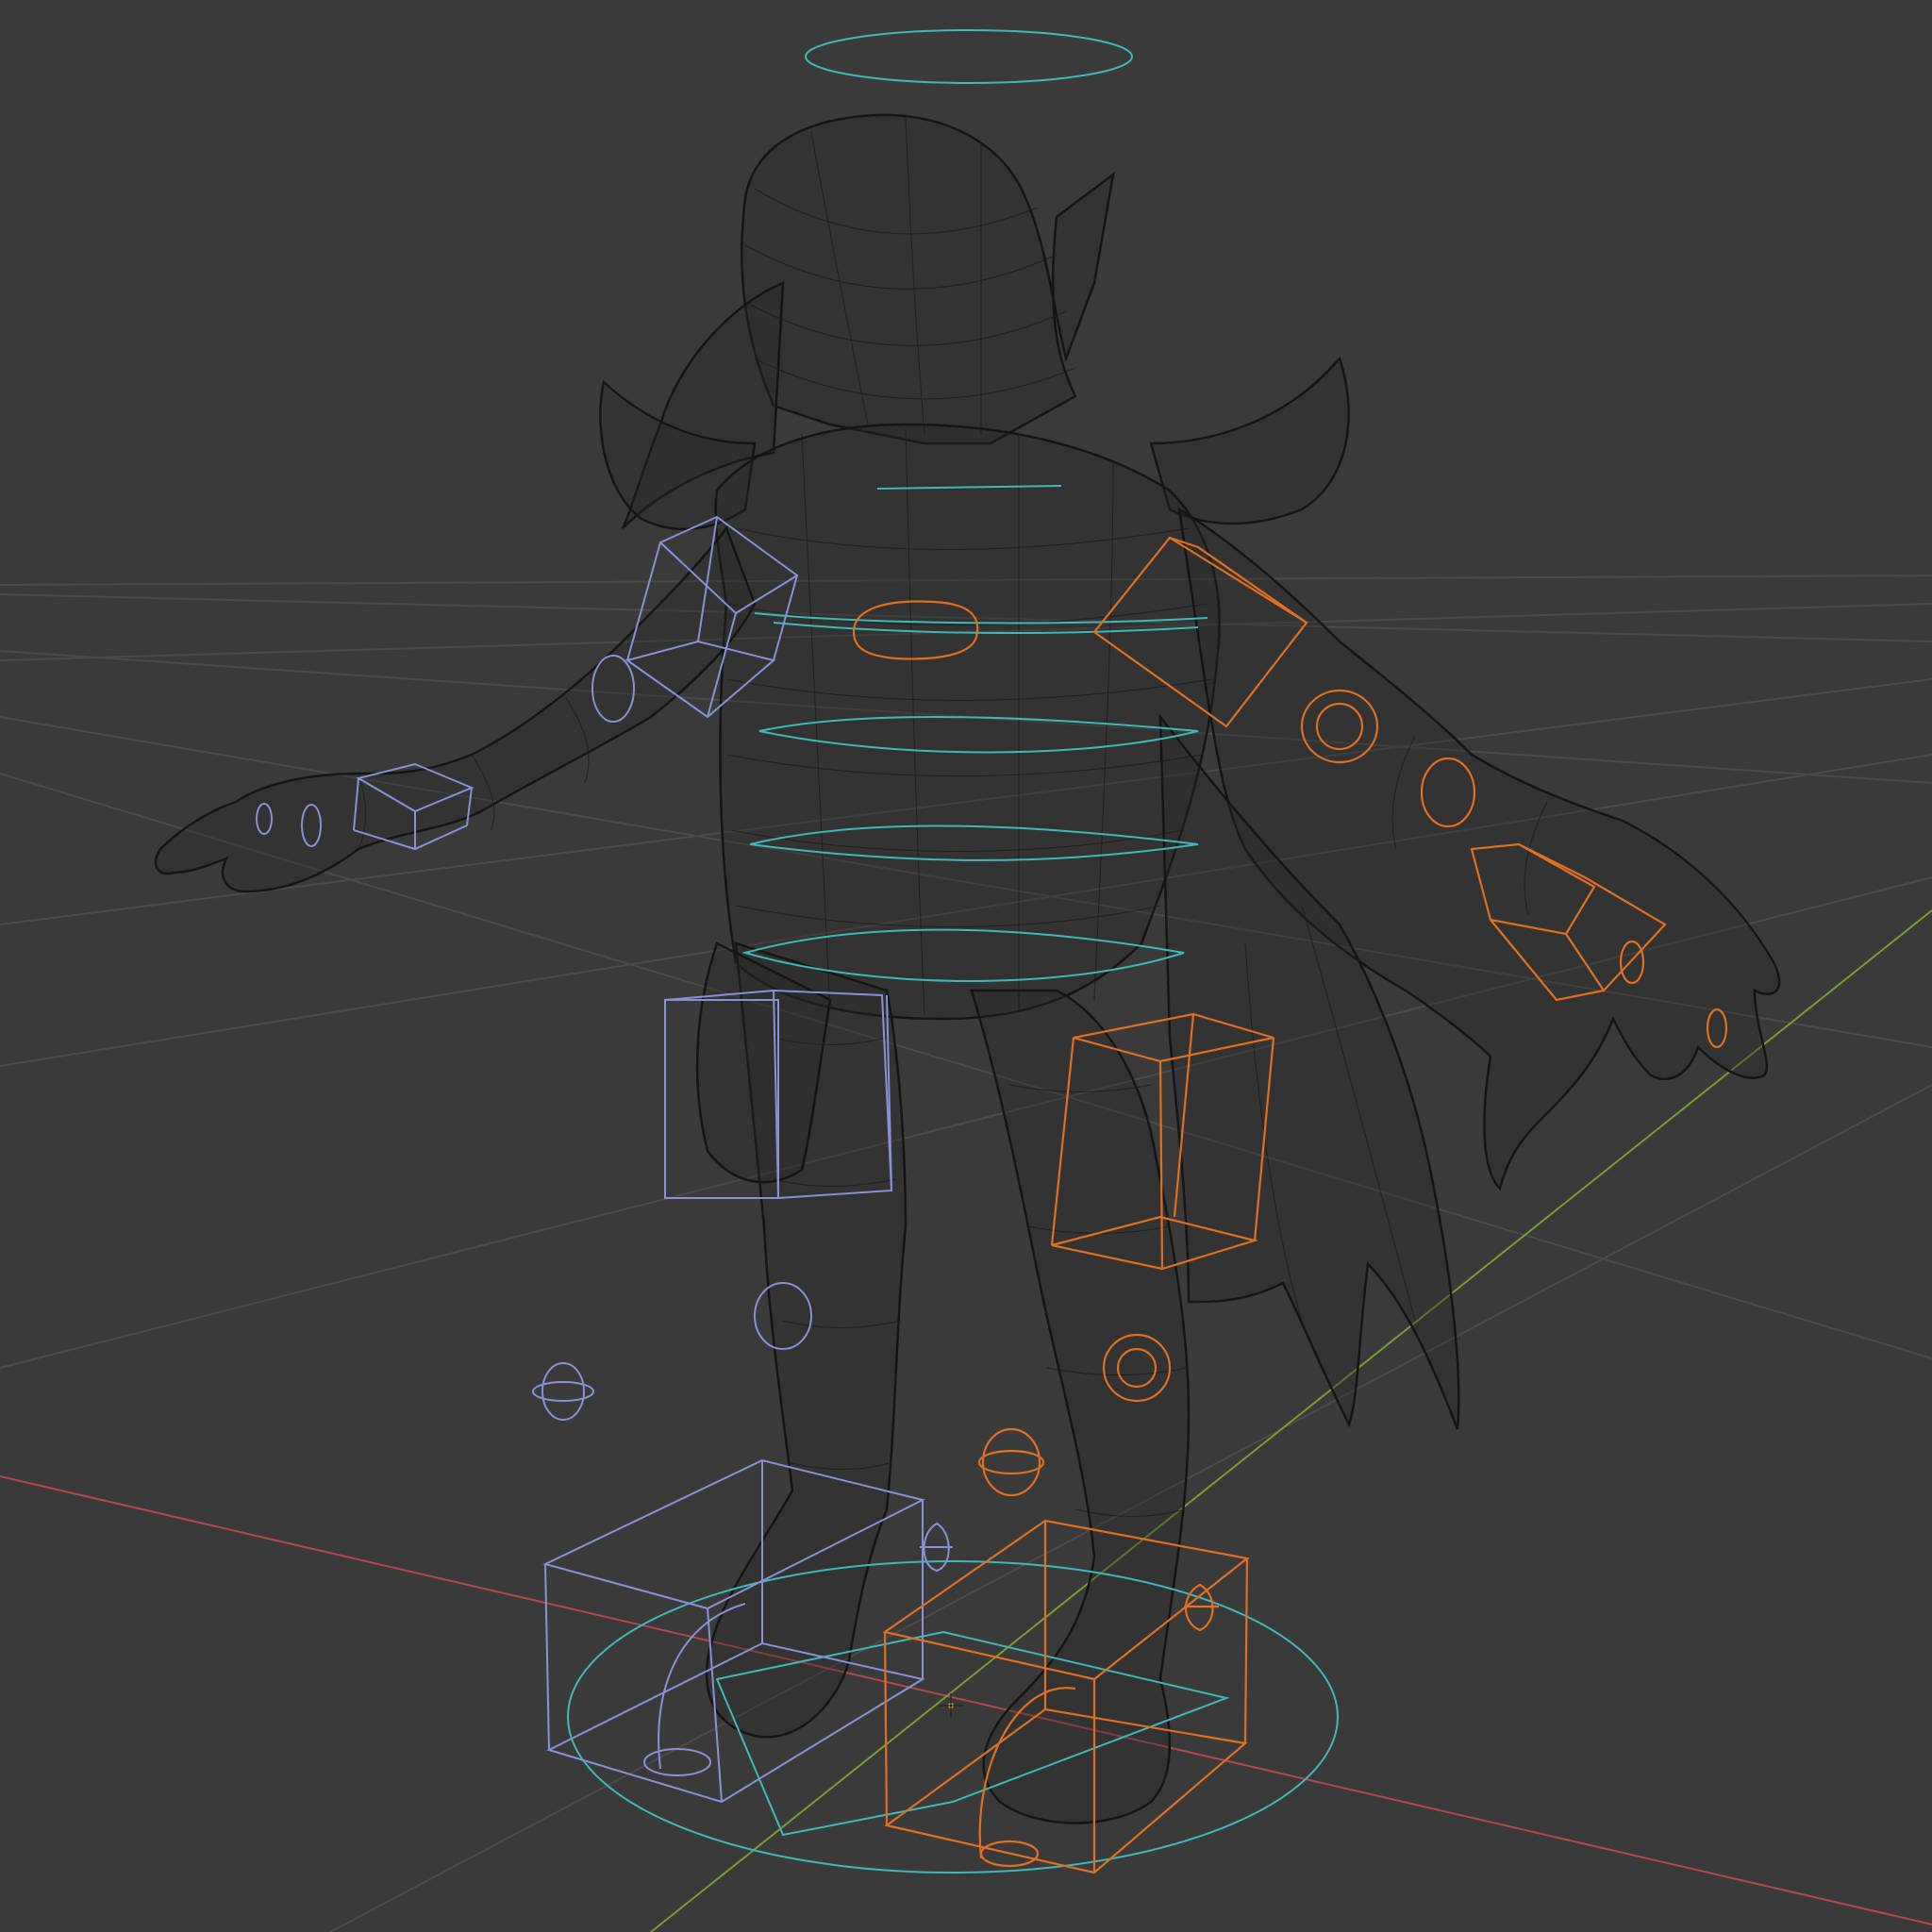  Describe the element at coordinates (951, 1706) in the screenshot. I see `origin-marker-icon` at that location.